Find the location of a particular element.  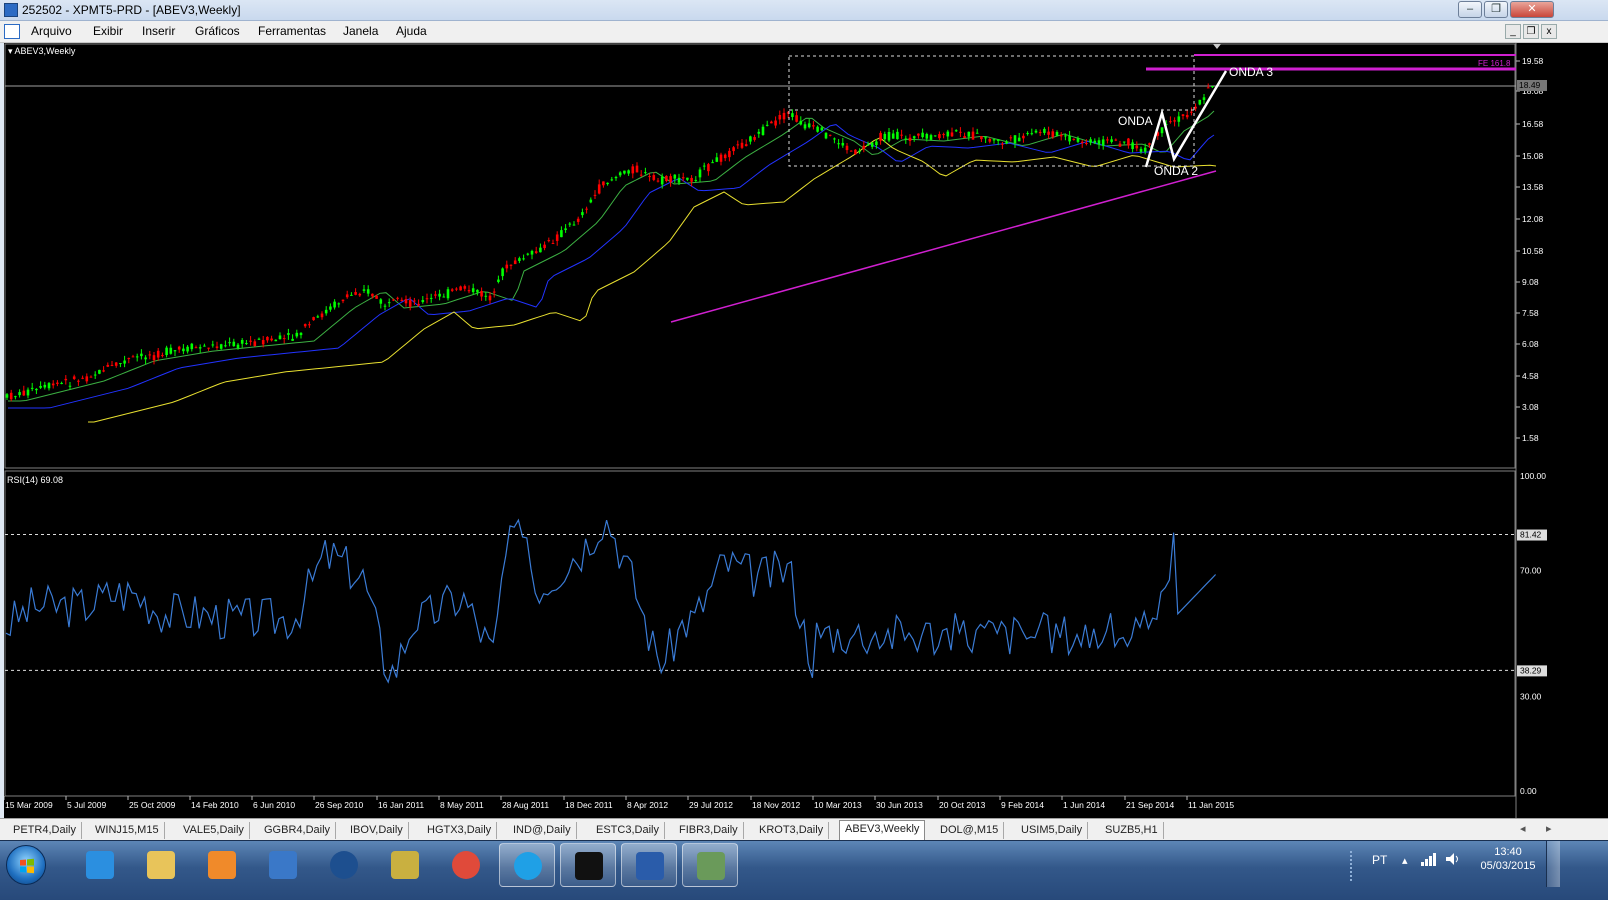

taskbar-hp-utility-button is located at coordinates (344, 865).